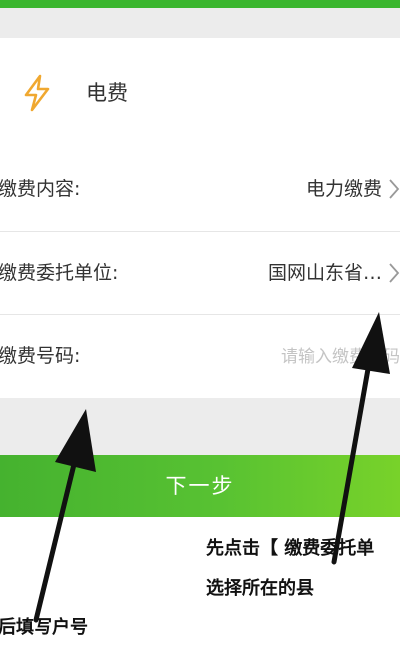  Describe the element at coordinates (40, 189) in the screenshot. I see `payment-content-label: 缴费内容:` at that location.